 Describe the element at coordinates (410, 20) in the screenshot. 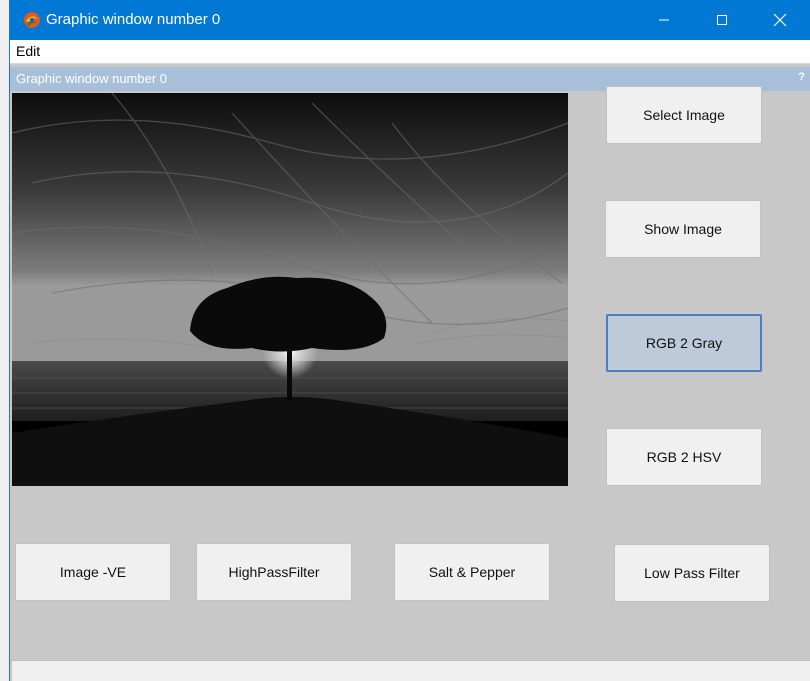

I see `title-bar: Graphic window number 0` at that location.